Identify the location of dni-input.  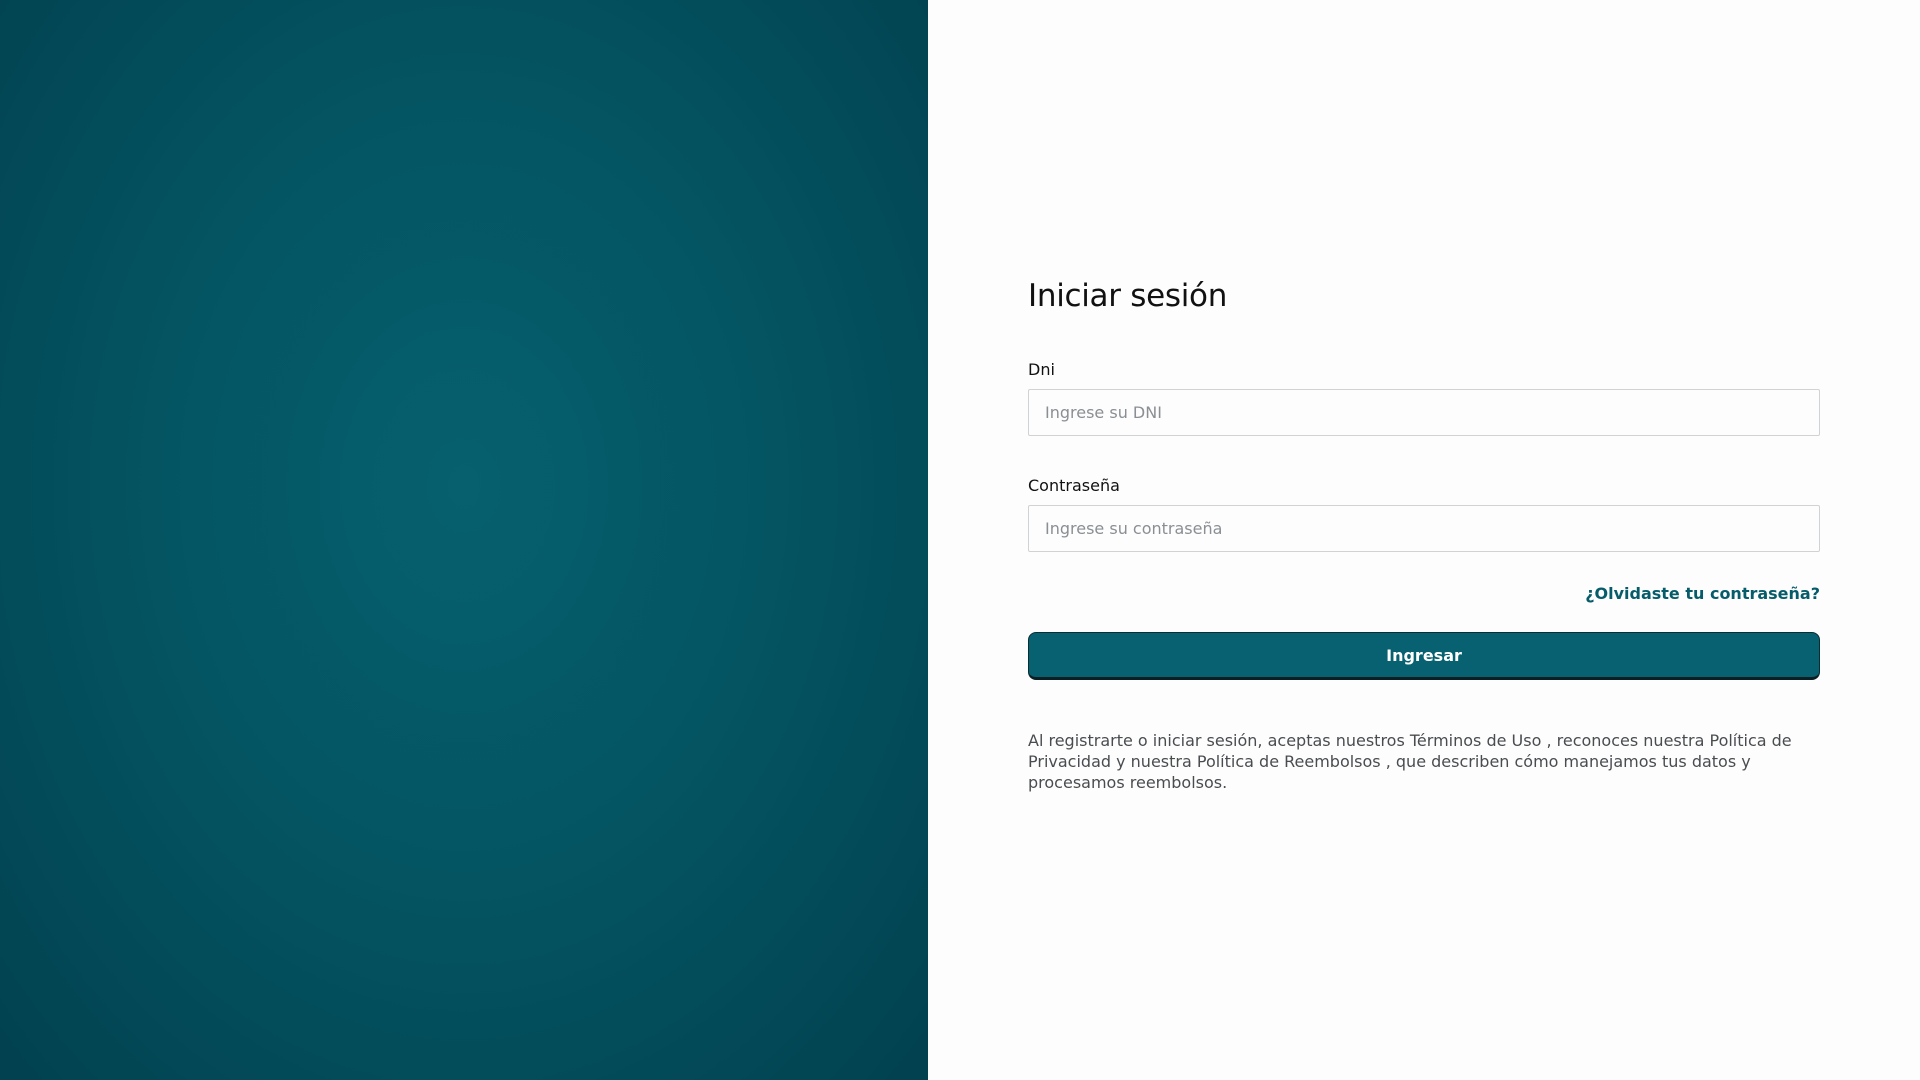
(1424, 412).